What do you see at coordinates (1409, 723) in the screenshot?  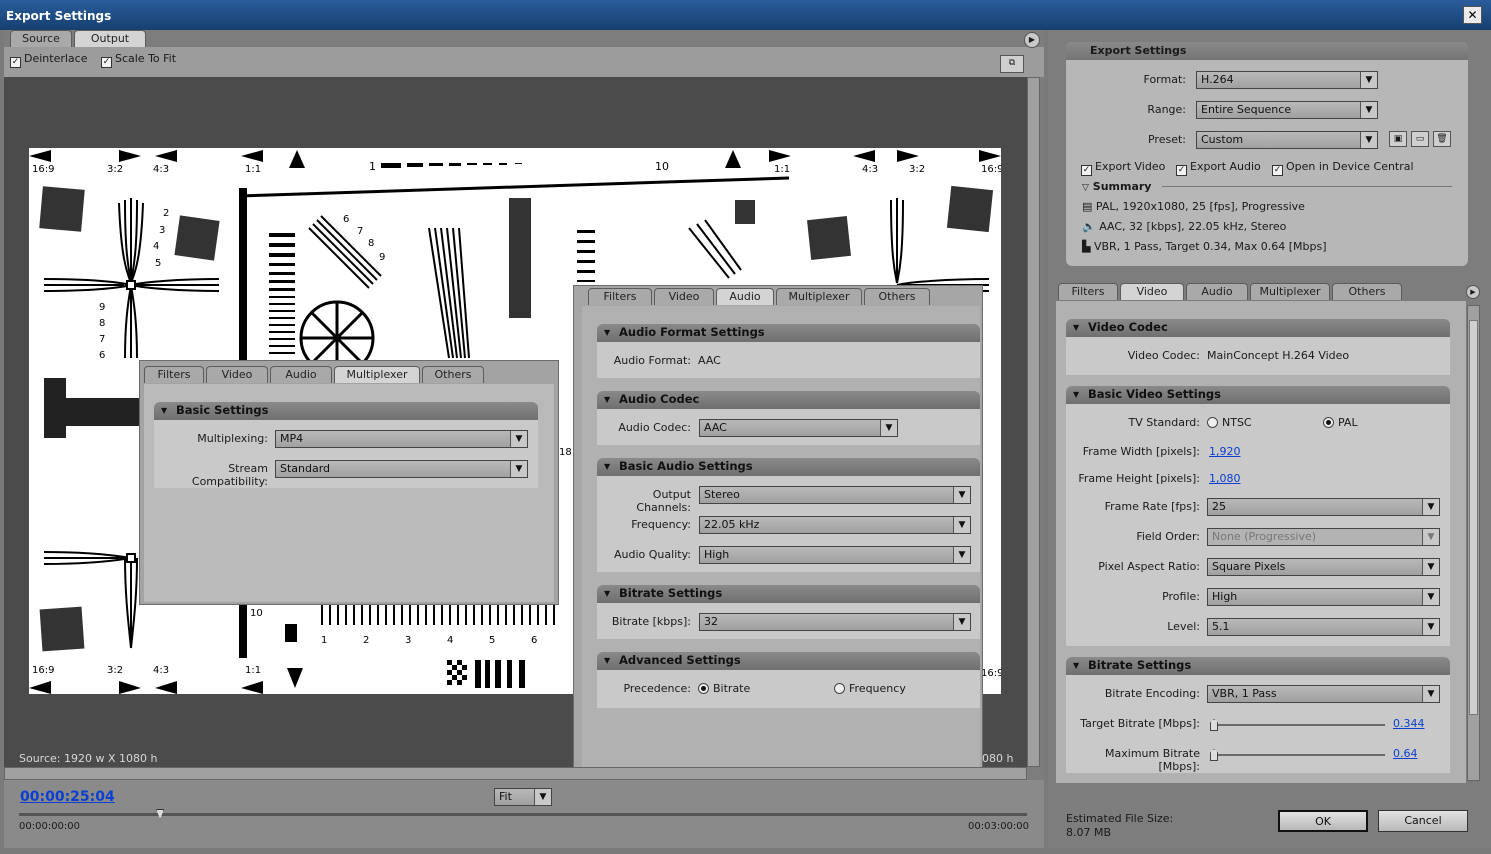 I see `target-bitrate-value: 0.344` at bounding box center [1409, 723].